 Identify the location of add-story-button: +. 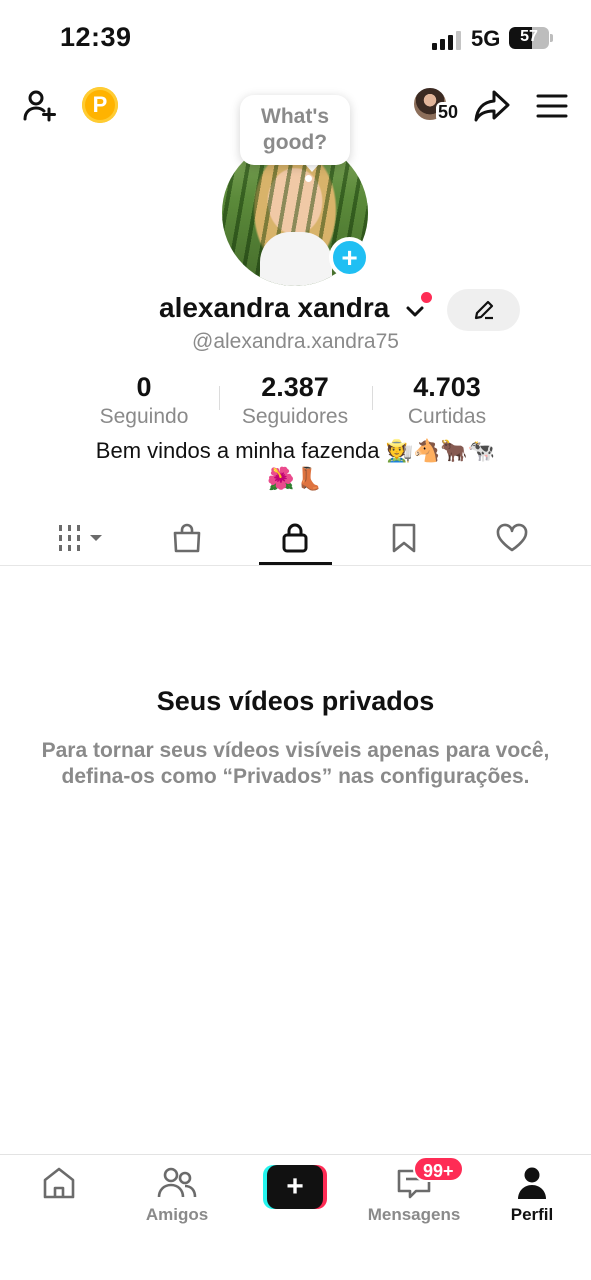
(349, 257).